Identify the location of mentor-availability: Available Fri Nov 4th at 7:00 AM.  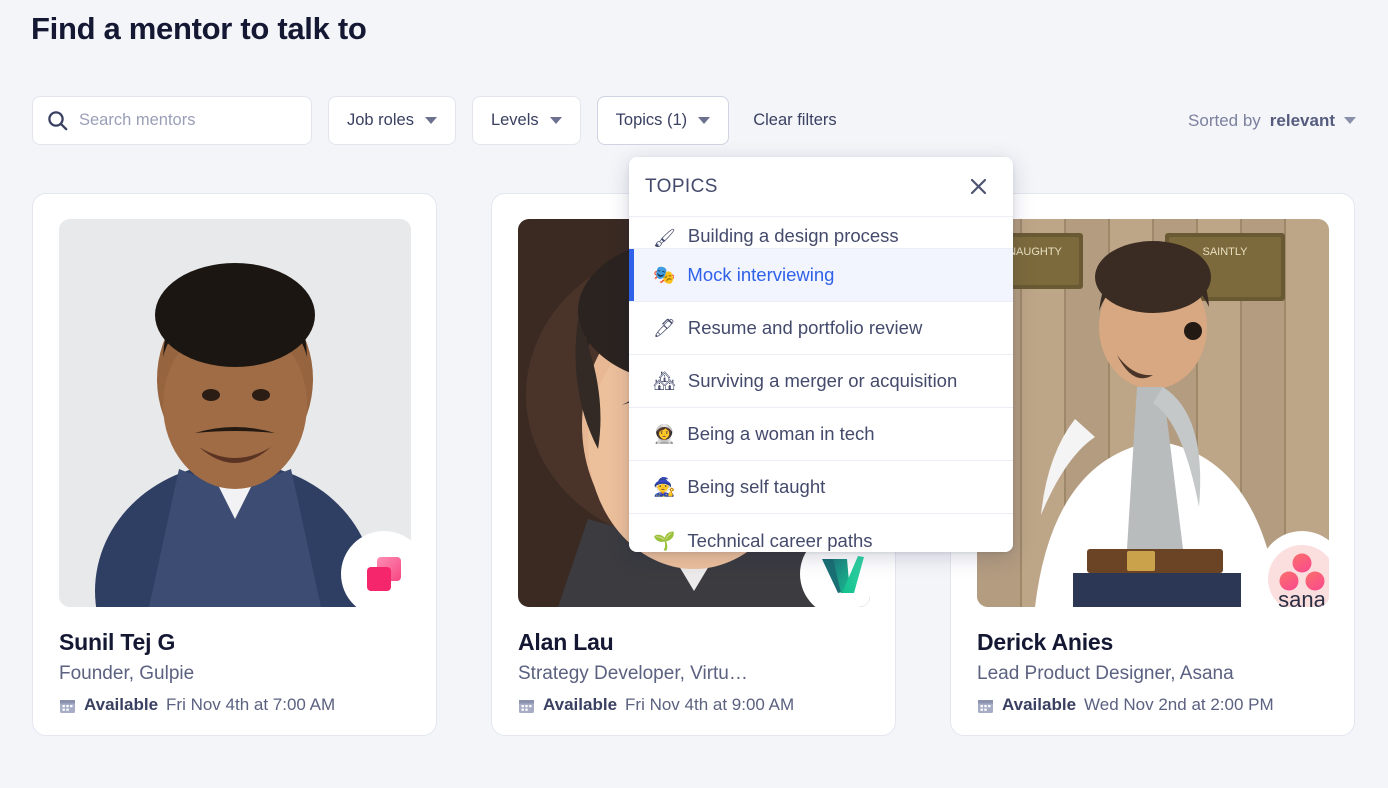
(235, 705).